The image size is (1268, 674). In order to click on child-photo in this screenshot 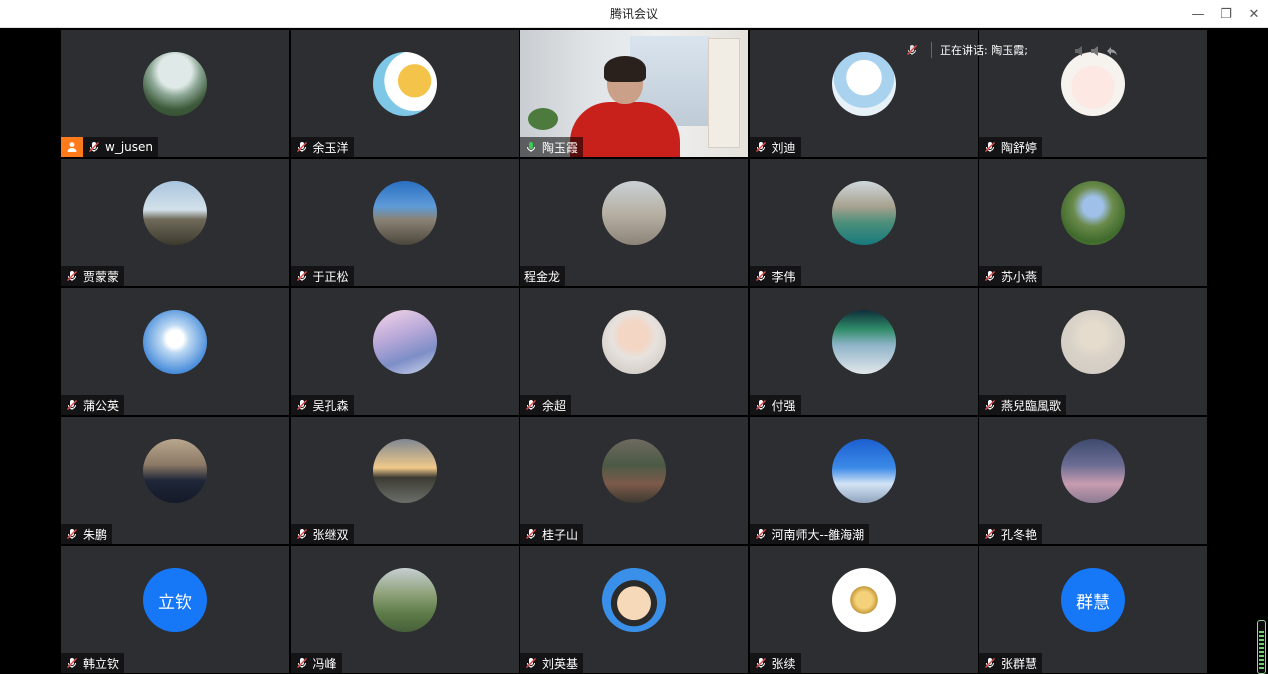, I will do `click(634, 342)`.